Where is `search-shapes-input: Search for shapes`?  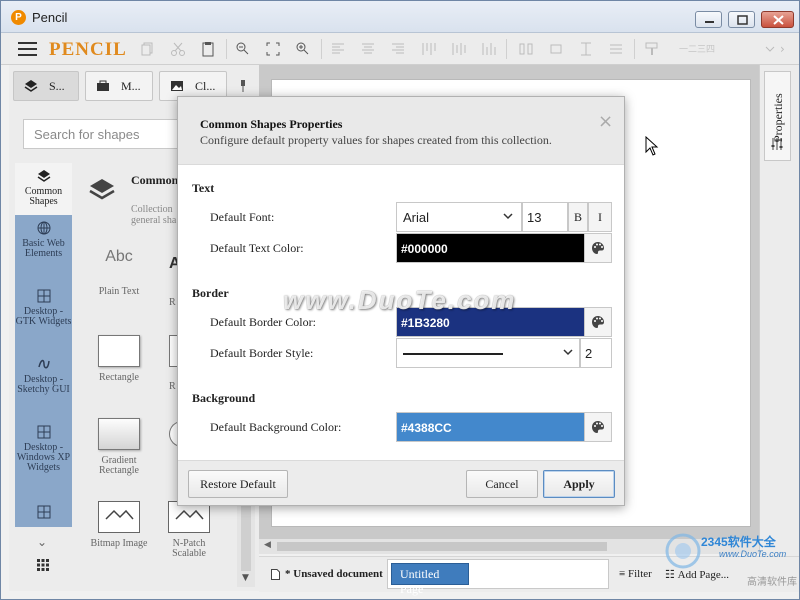 search-shapes-input: Search for shapes is located at coordinates (103, 134).